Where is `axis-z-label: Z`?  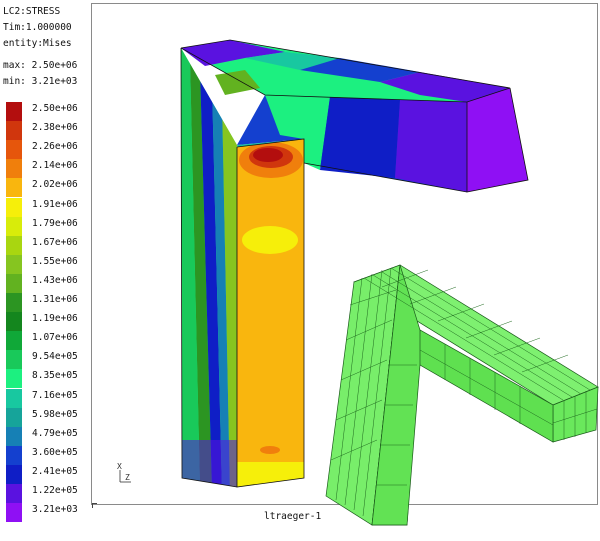
axis-z-label: Z is located at coordinates (127, 477).